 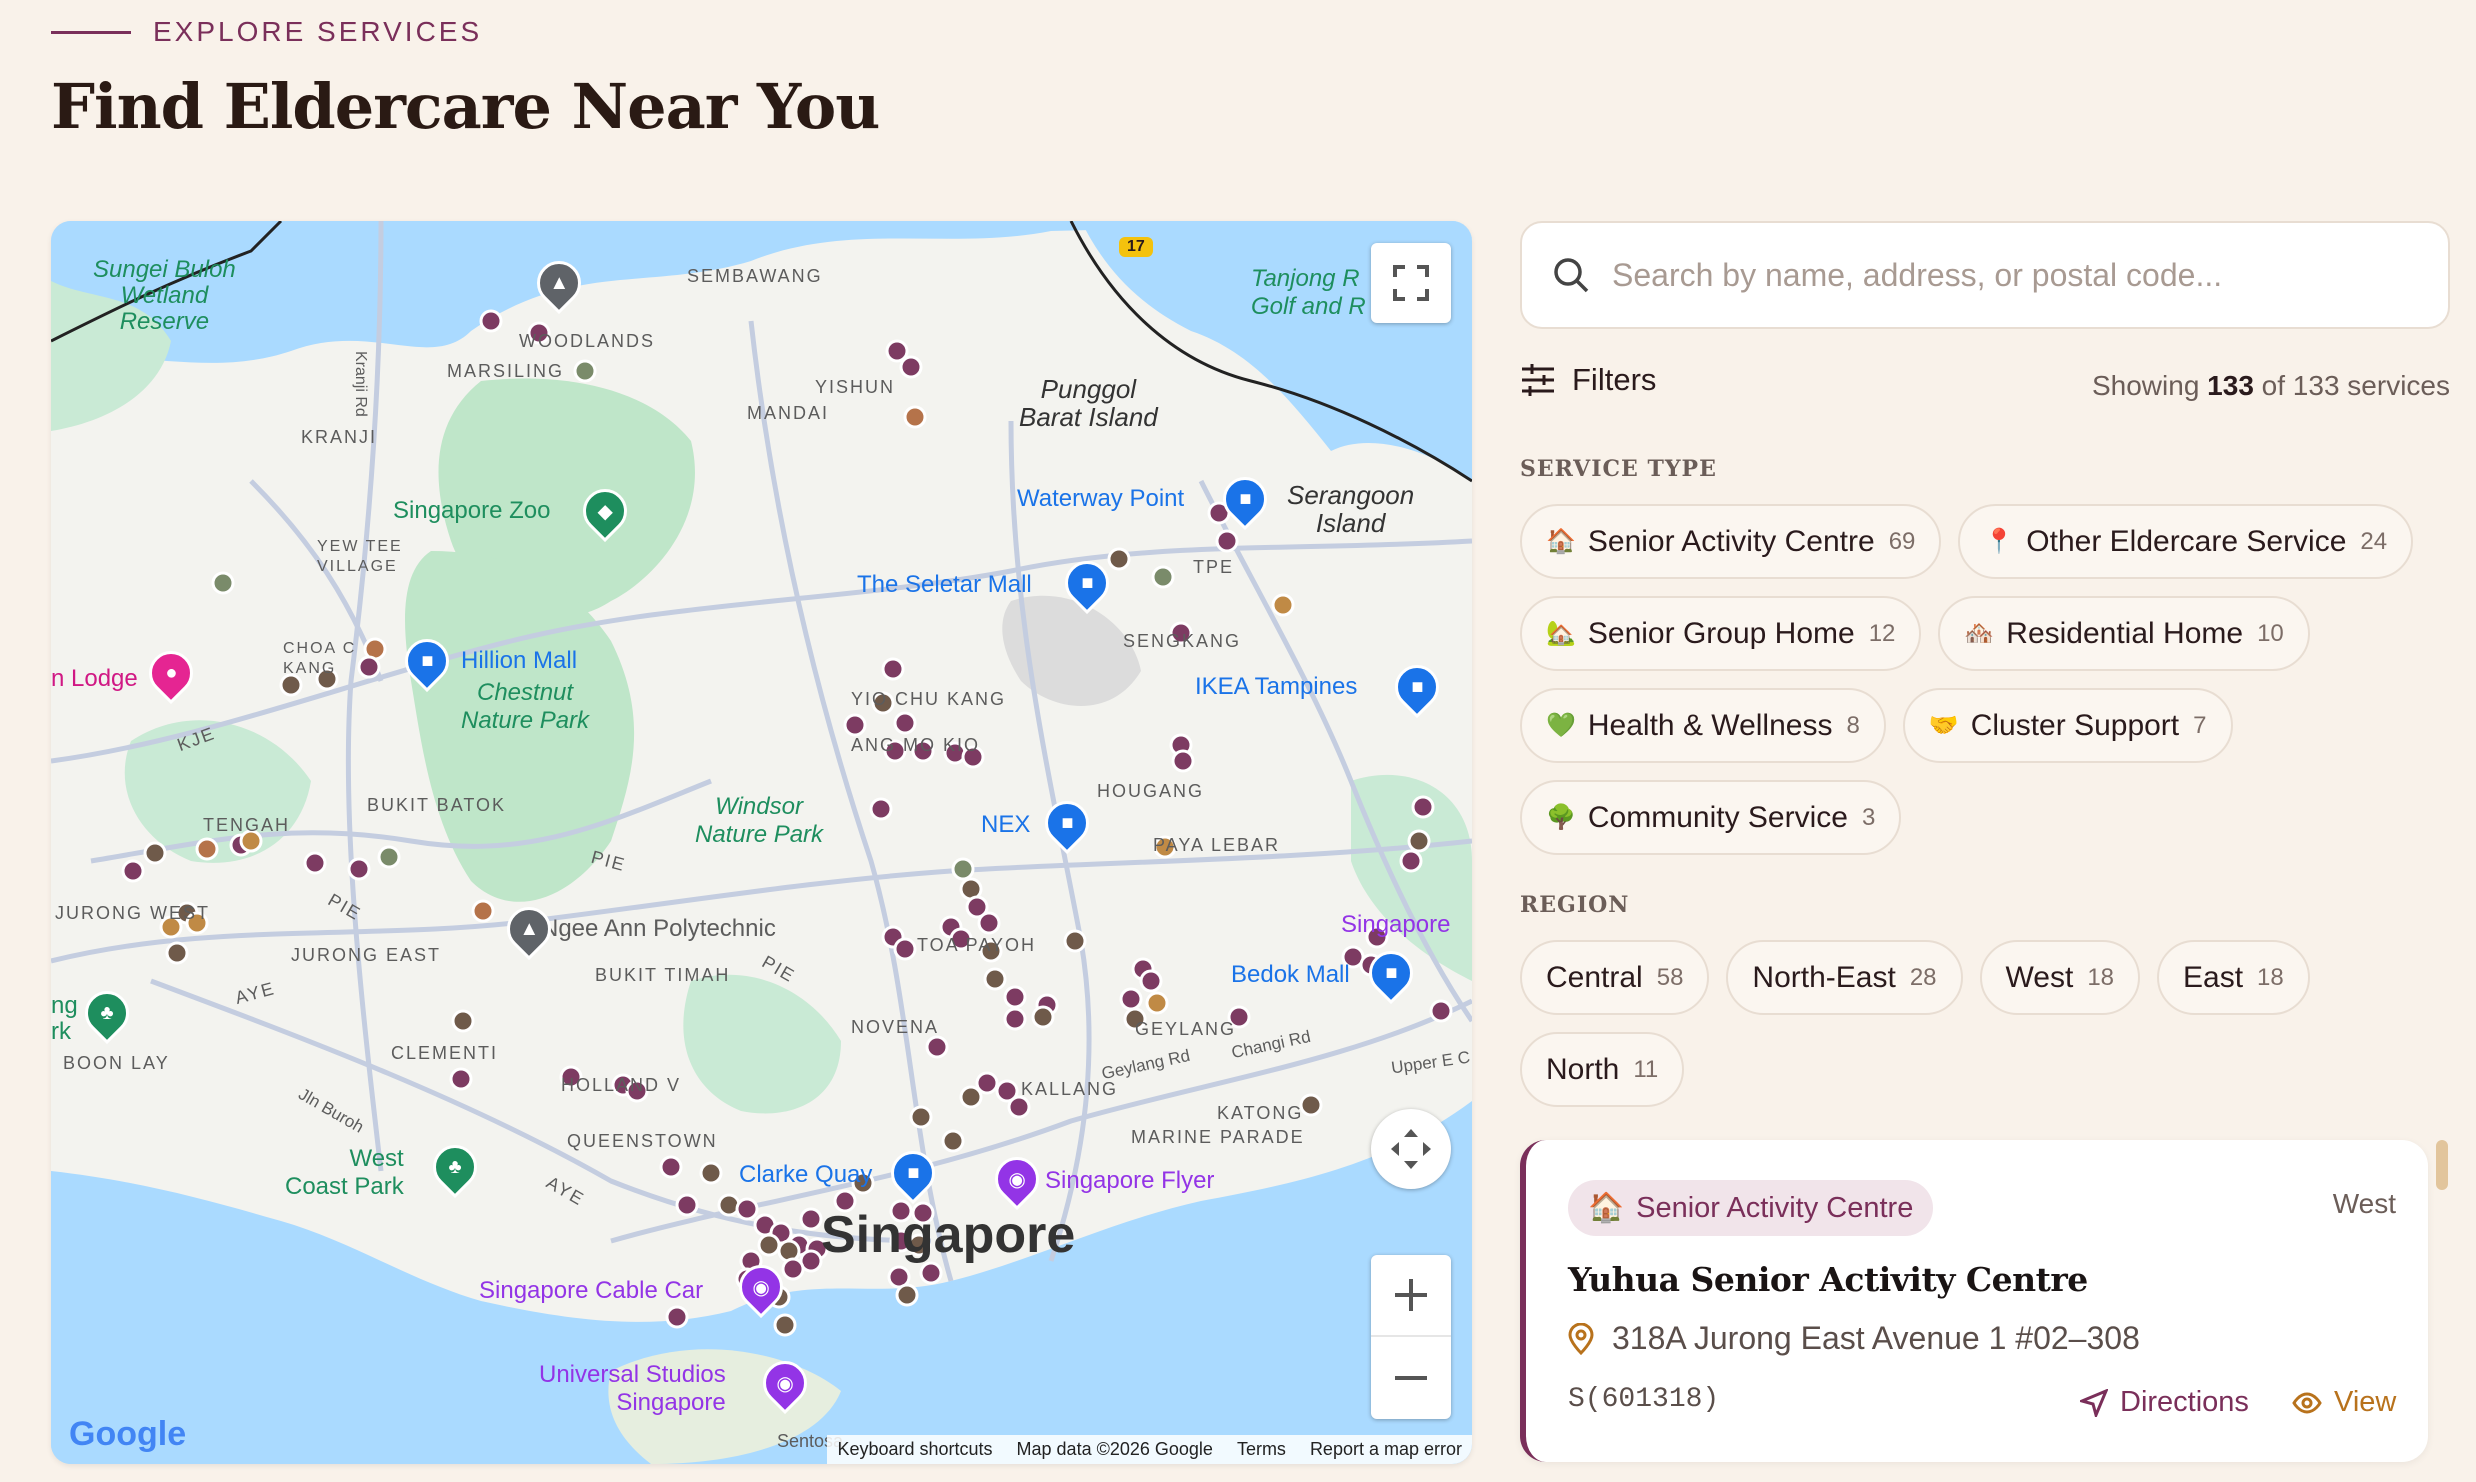 I want to click on search-input, so click(x=2002, y=275).